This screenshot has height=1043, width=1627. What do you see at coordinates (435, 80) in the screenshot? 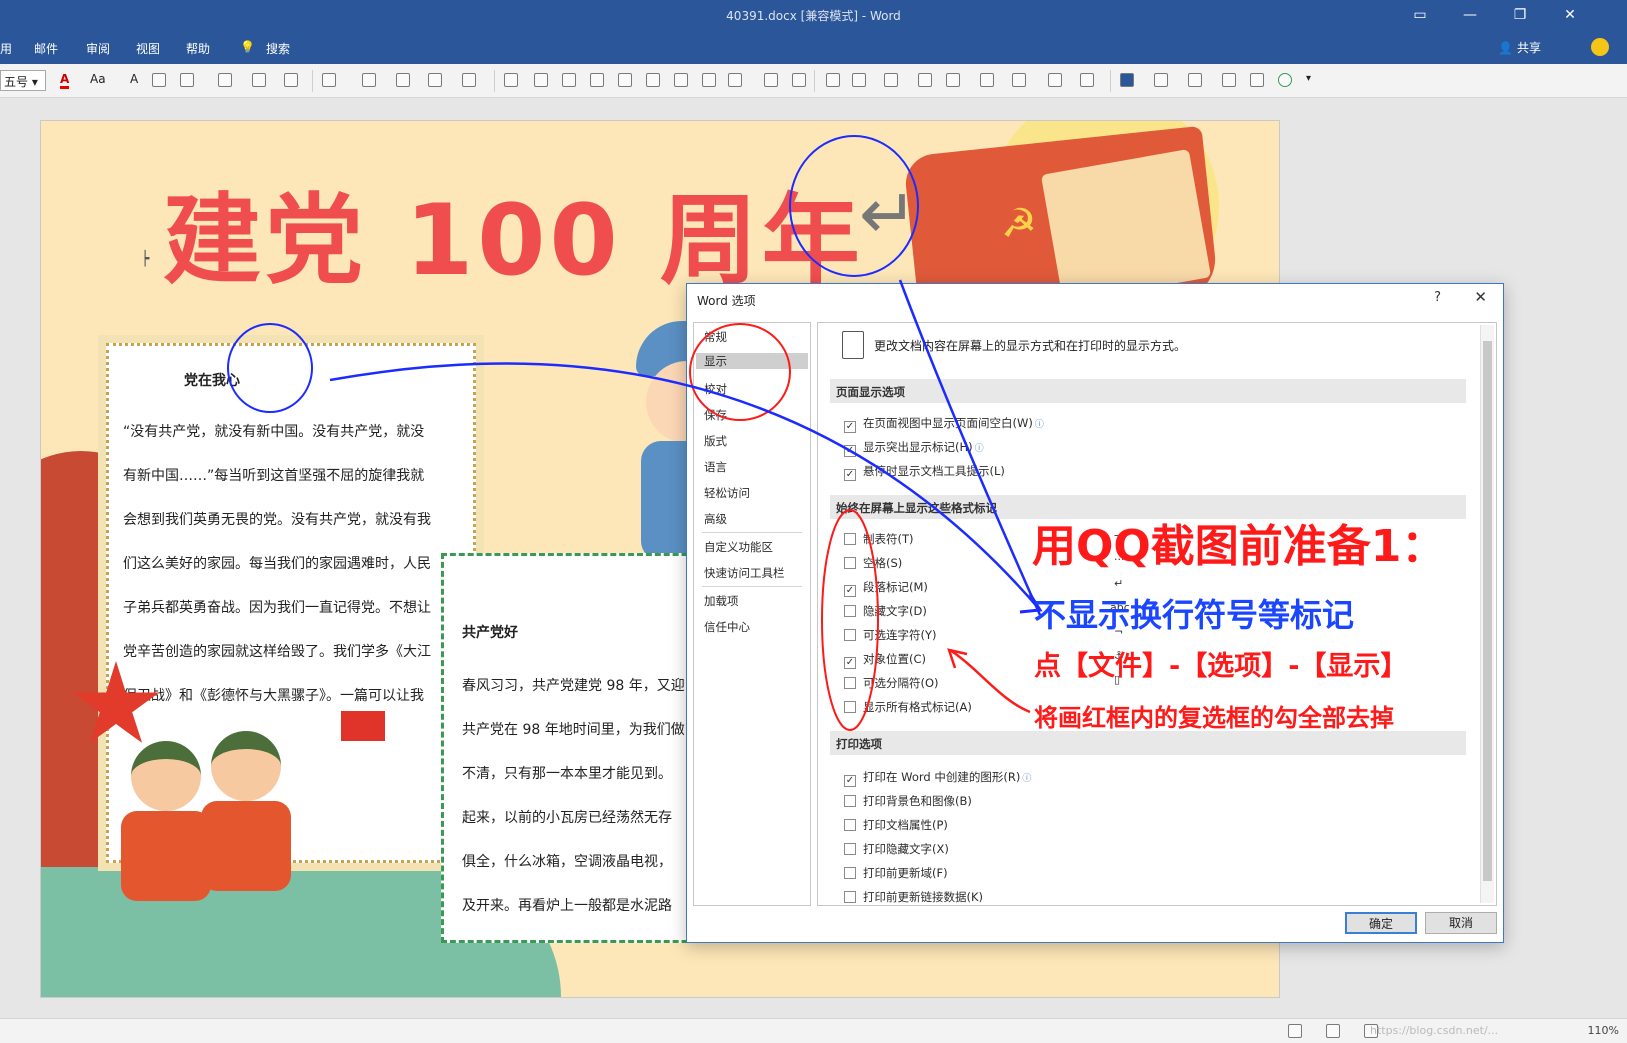
I see `line-weight-icon` at bounding box center [435, 80].